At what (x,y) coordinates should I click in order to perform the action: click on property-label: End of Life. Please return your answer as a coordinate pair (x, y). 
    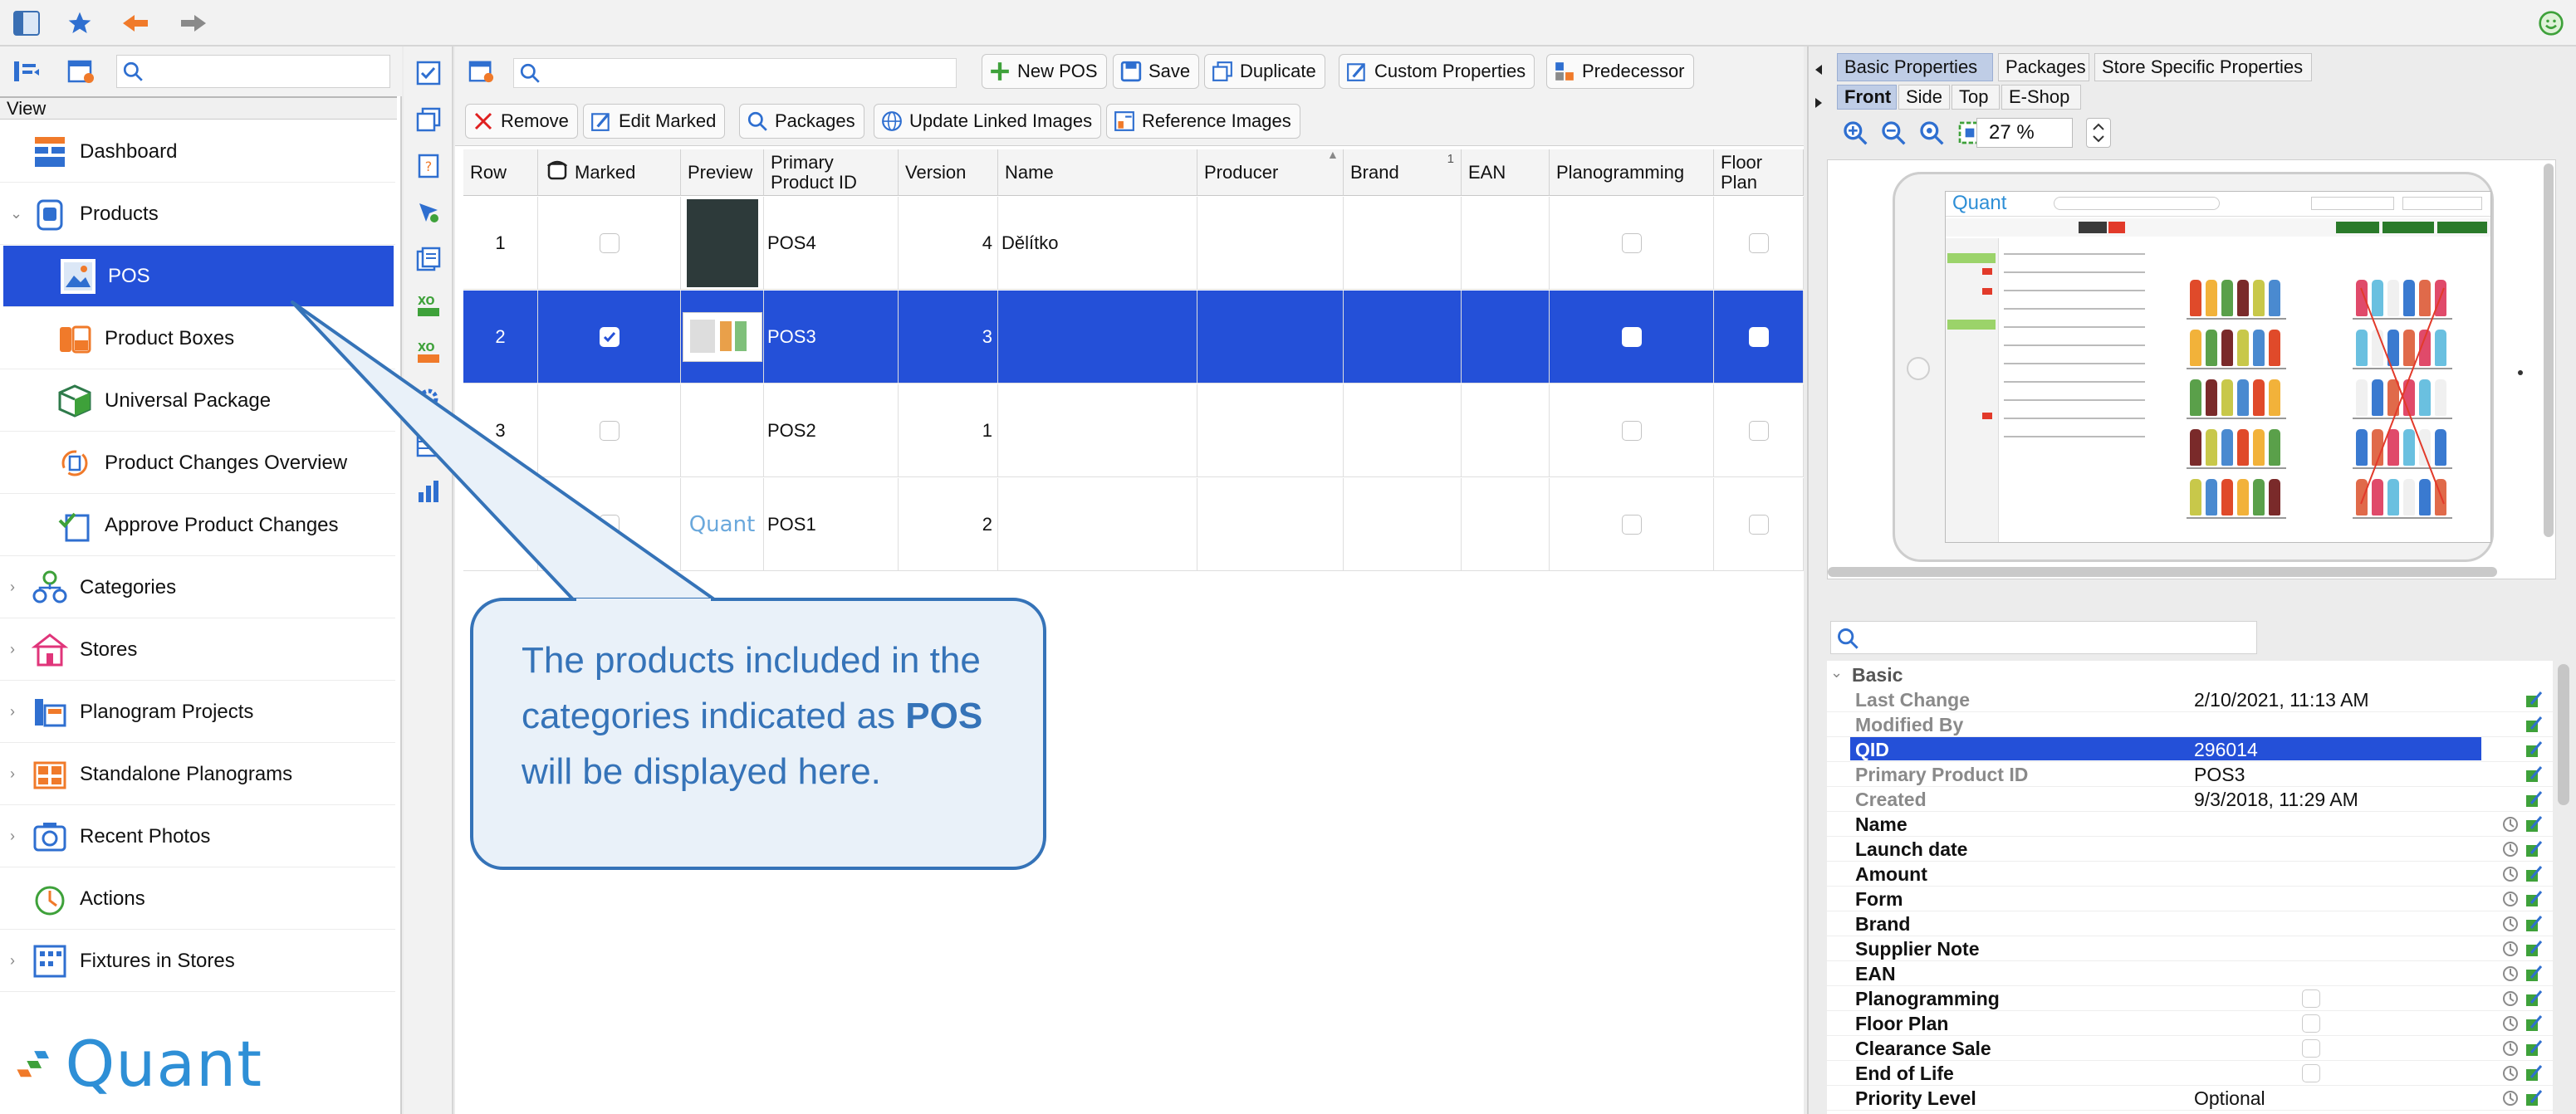
    Looking at the image, I should click on (1905, 1074).